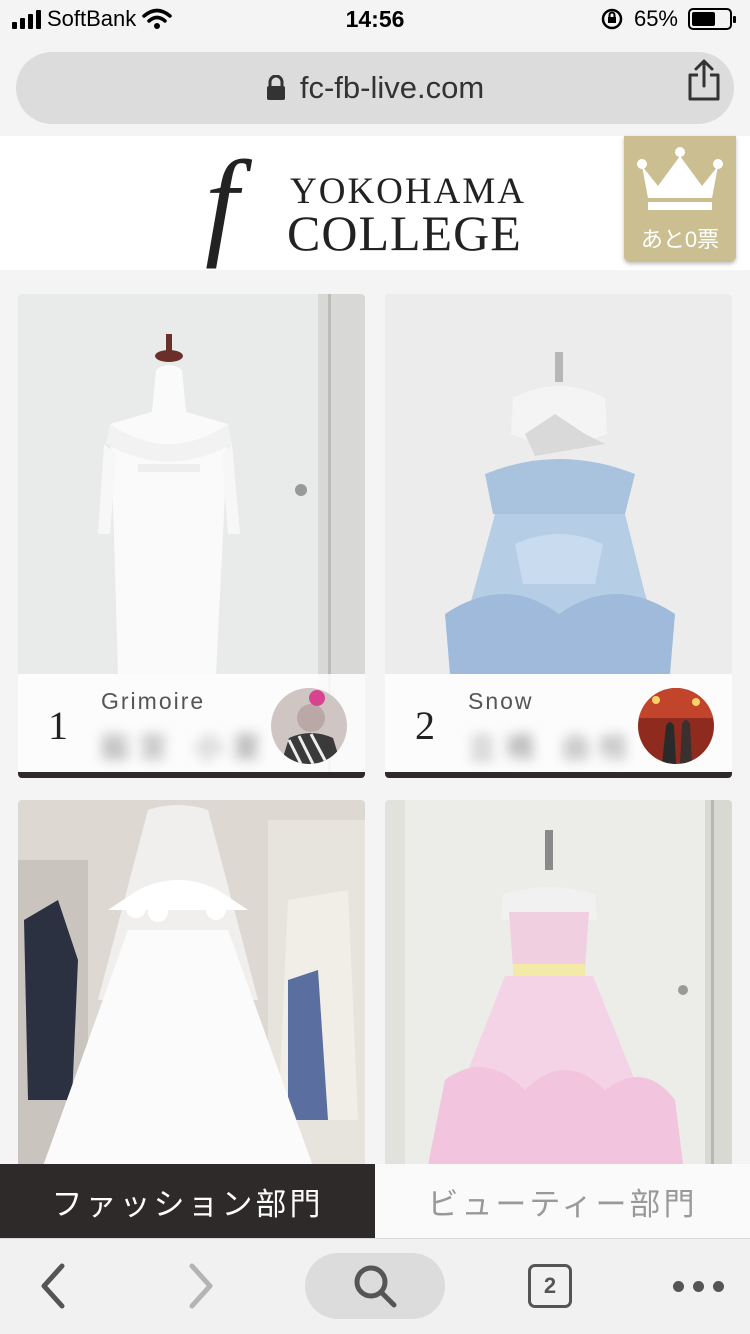 This screenshot has height=1334, width=750. What do you see at coordinates (187, 1201) in the screenshot?
I see `tab-fashion: ファッション部門` at bounding box center [187, 1201].